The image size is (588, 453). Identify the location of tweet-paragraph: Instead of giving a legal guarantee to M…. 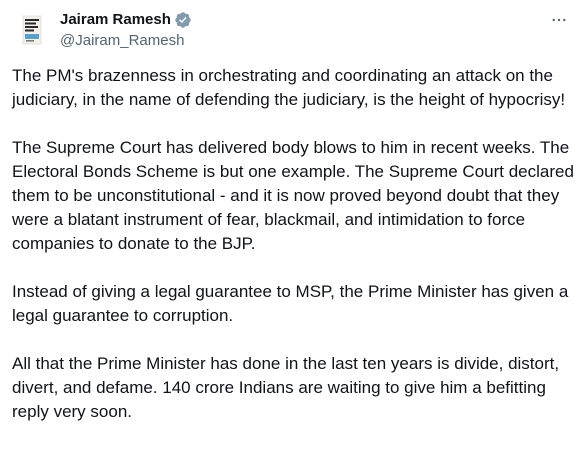
(290, 303).